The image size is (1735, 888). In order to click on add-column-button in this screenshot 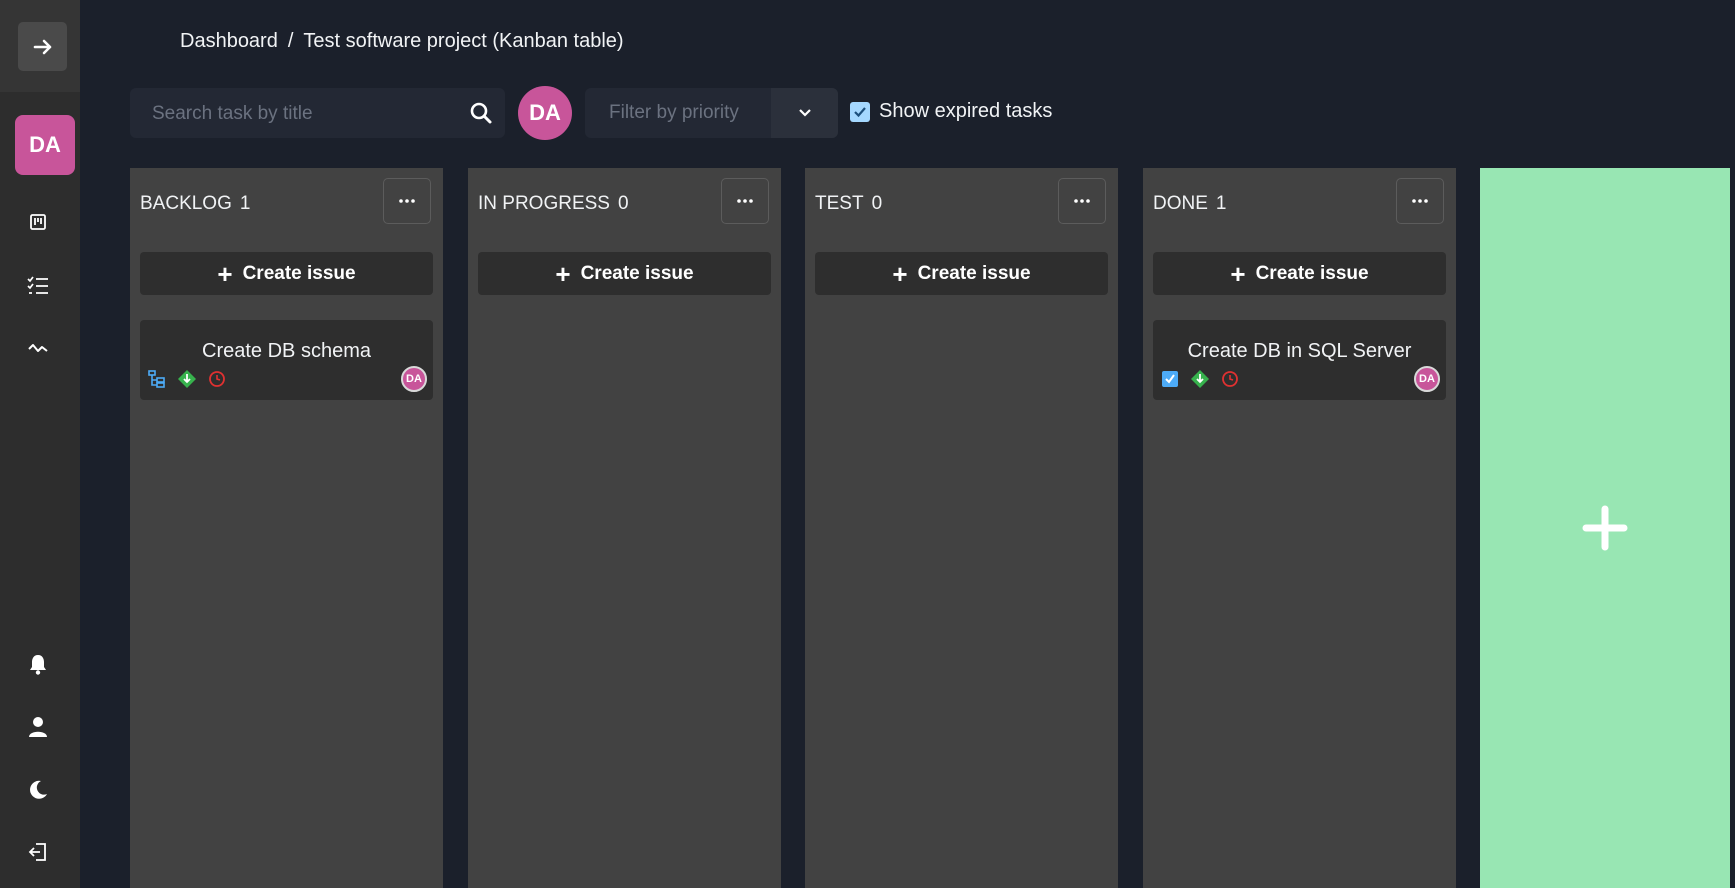, I will do `click(1605, 528)`.